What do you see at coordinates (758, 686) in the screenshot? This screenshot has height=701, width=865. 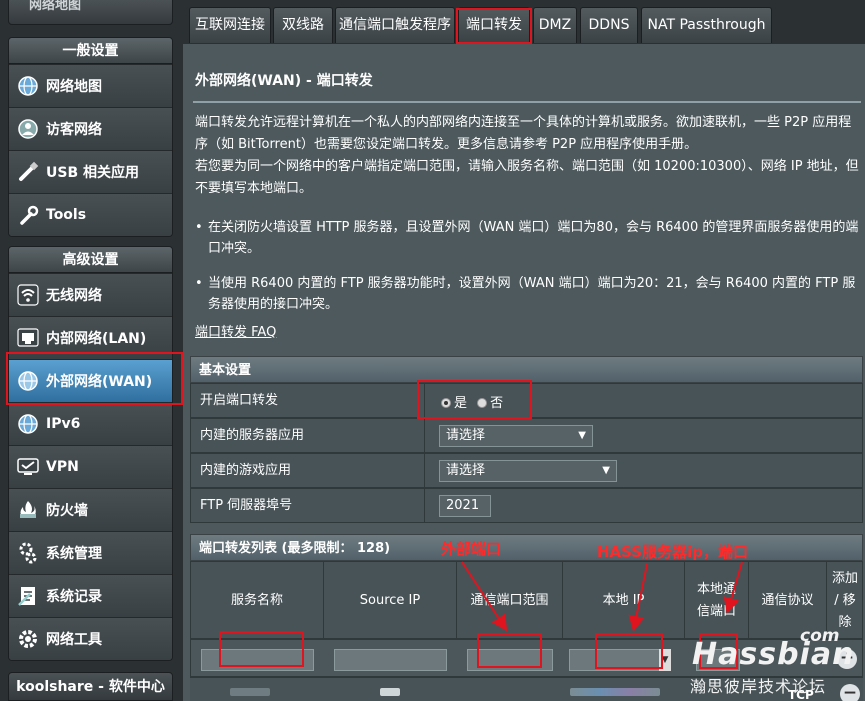 I see `watermark-subtitle: 瀚思彼岸技术论坛` at bounding box center [758, 686].